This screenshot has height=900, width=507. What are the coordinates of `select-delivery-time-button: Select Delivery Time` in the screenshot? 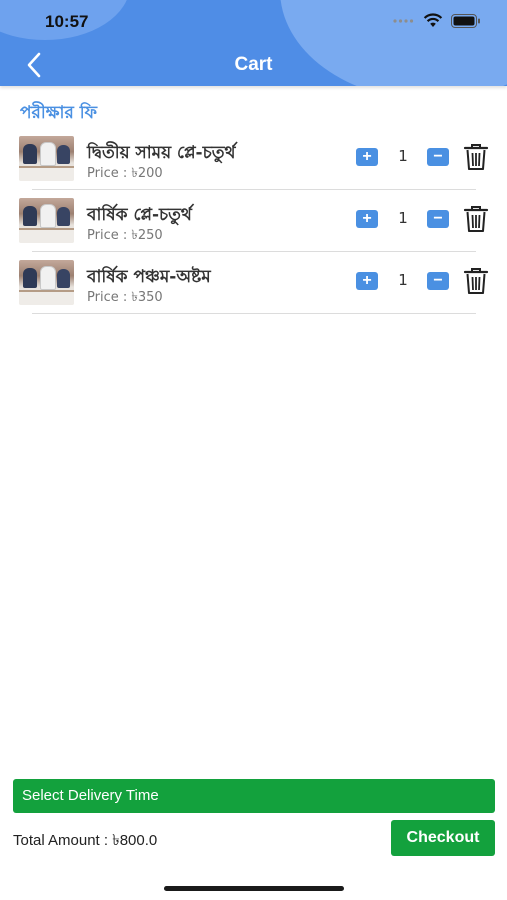 It's located at (254, 796).